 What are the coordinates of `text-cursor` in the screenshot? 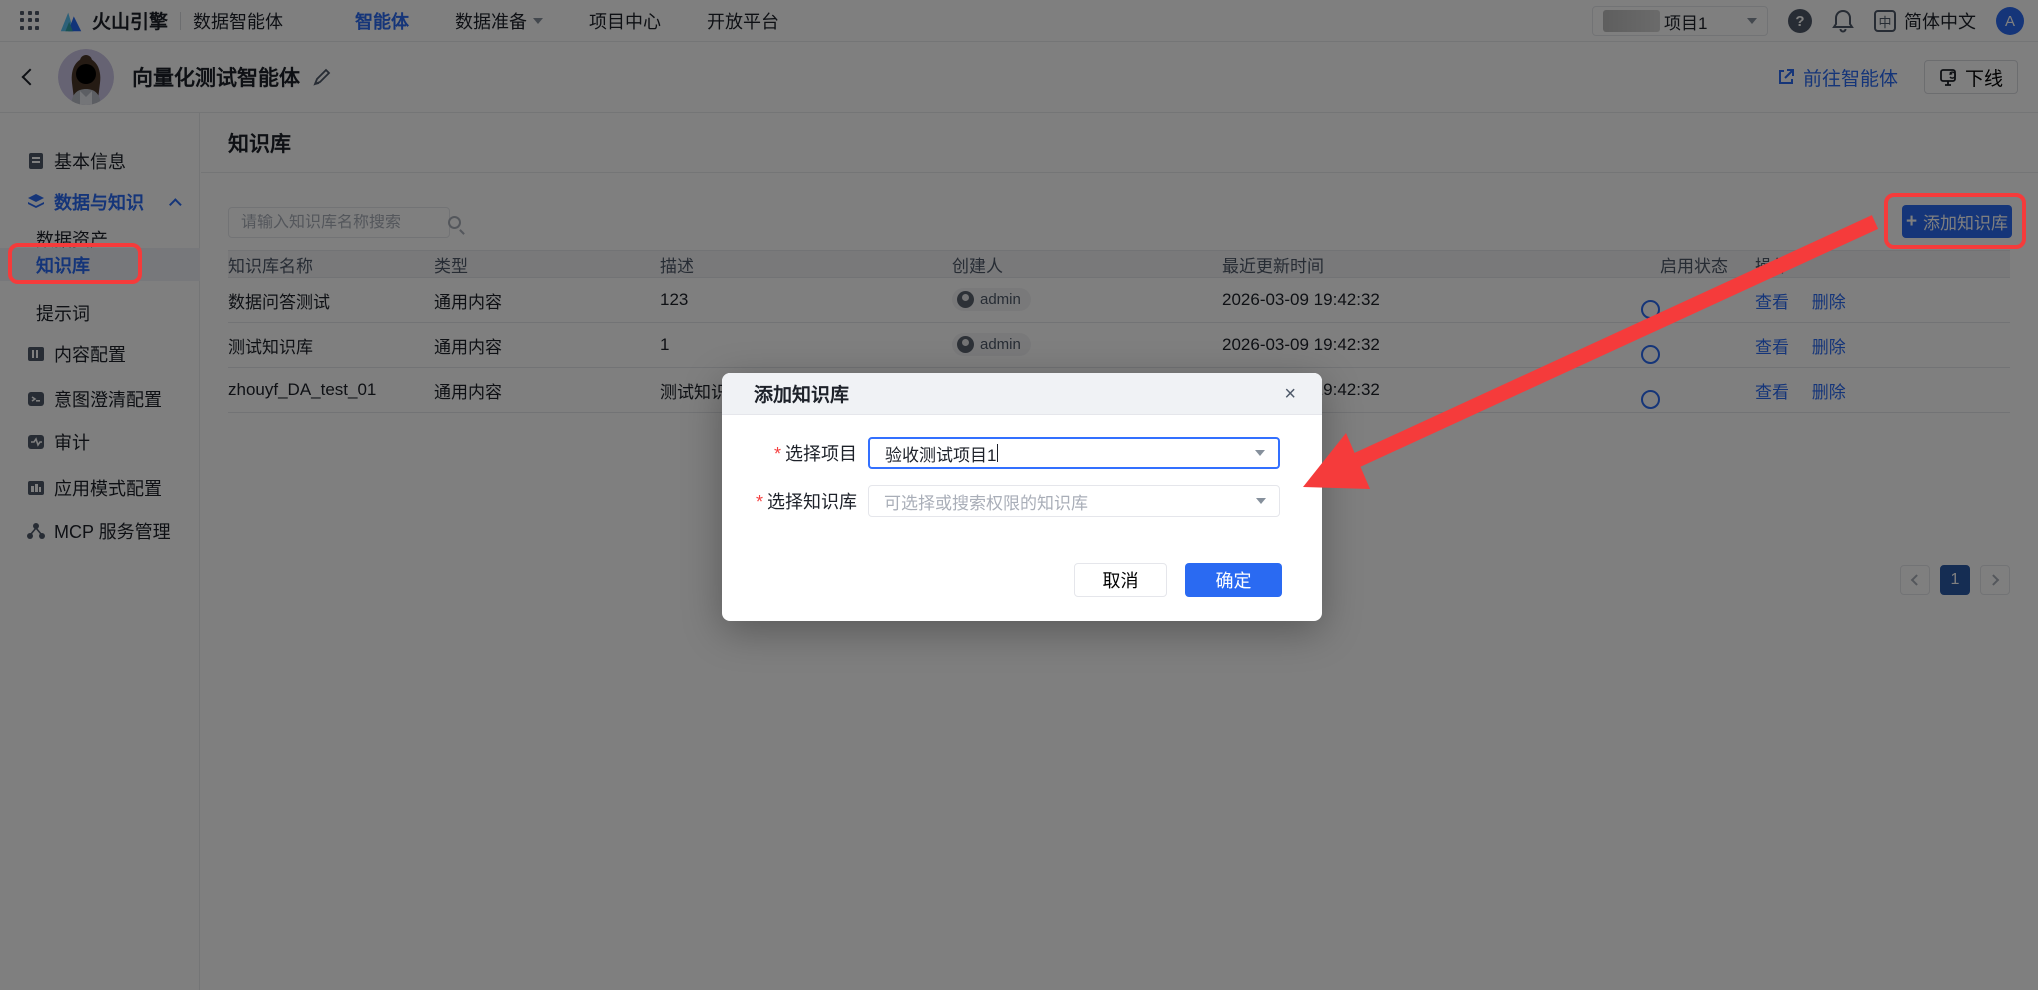 It's located at (998, 453).